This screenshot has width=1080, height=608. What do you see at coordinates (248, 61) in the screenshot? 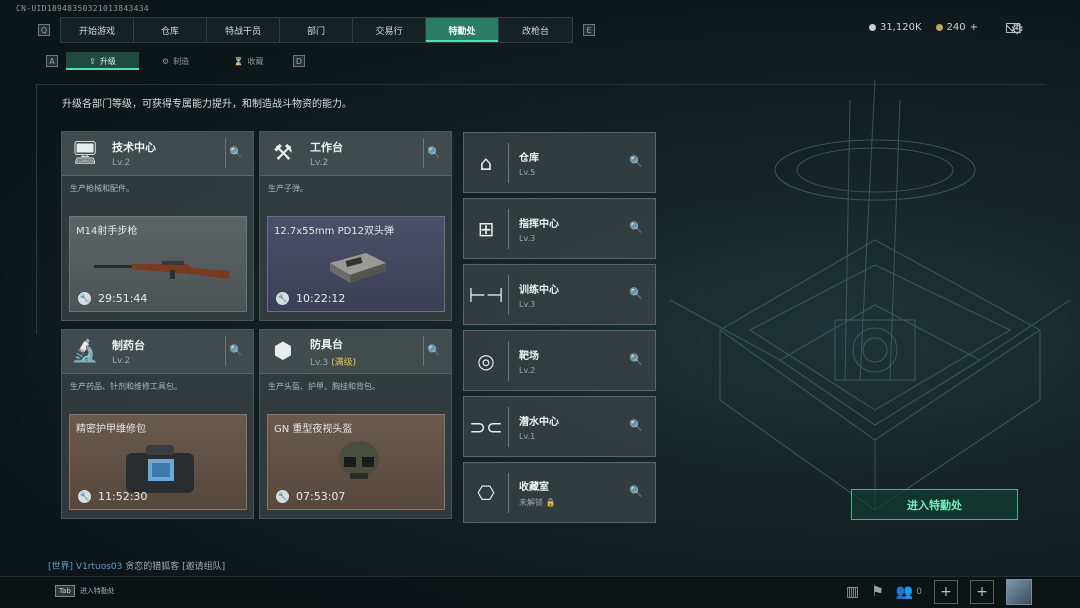
I see `subtab-collection: ⏳ 收藏` at bounding box center [248, 61].